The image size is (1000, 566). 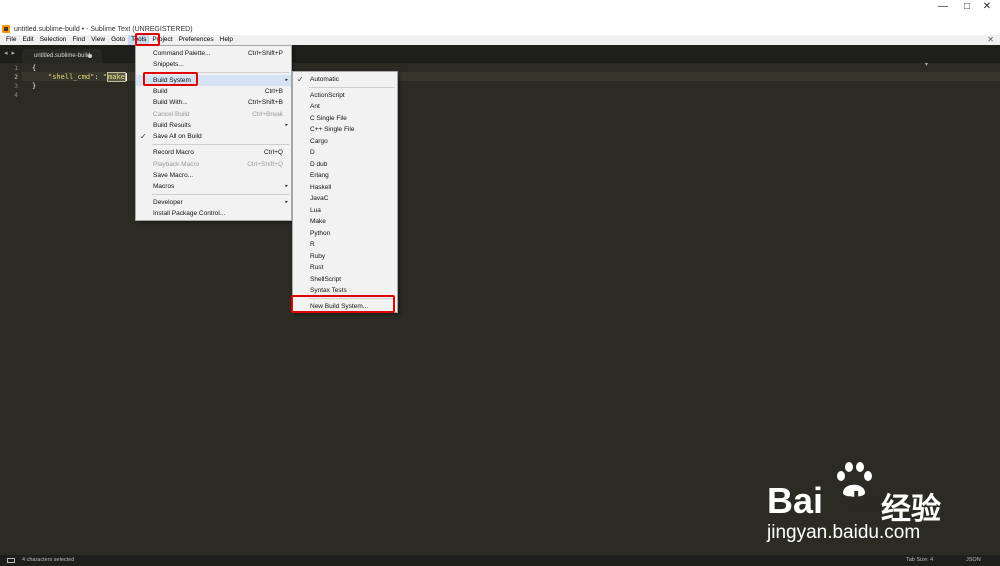 What do you see at coordinates (345, 164) in the screenshot?
I see `build-option-d-dub: D dub` at bounding box center [345, 164].